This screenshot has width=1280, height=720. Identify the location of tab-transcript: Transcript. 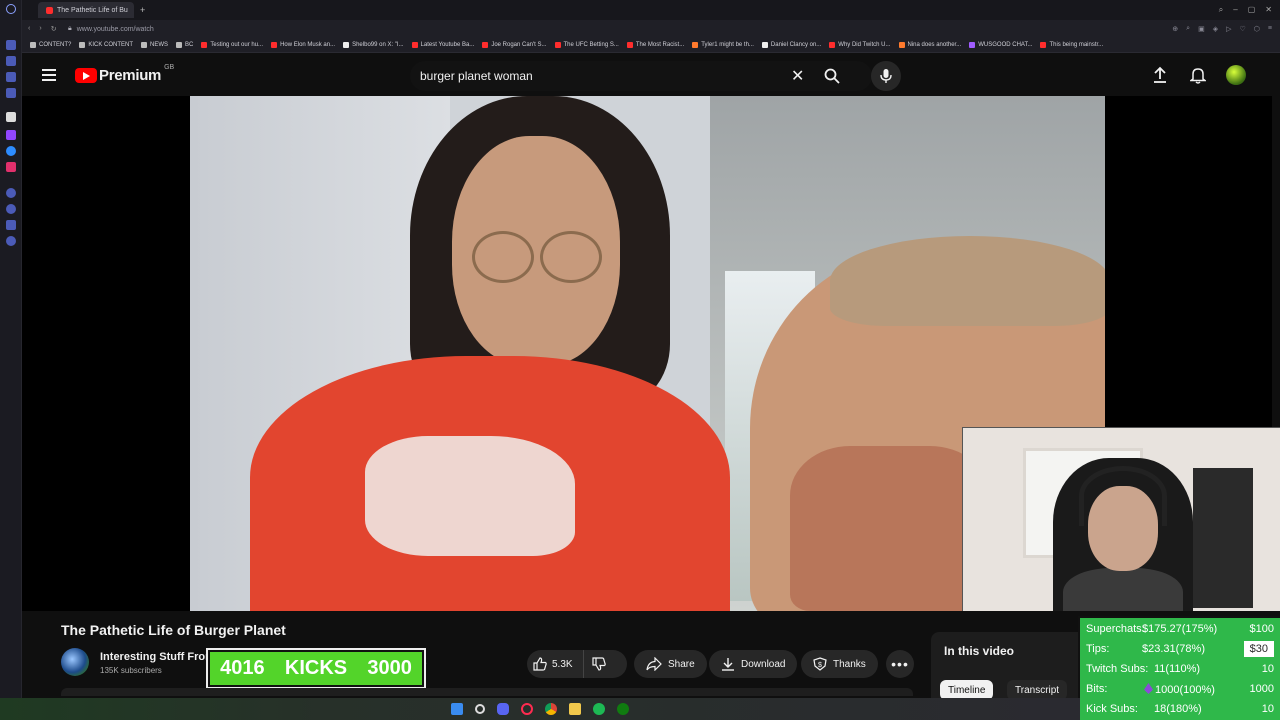
(1037, 690).